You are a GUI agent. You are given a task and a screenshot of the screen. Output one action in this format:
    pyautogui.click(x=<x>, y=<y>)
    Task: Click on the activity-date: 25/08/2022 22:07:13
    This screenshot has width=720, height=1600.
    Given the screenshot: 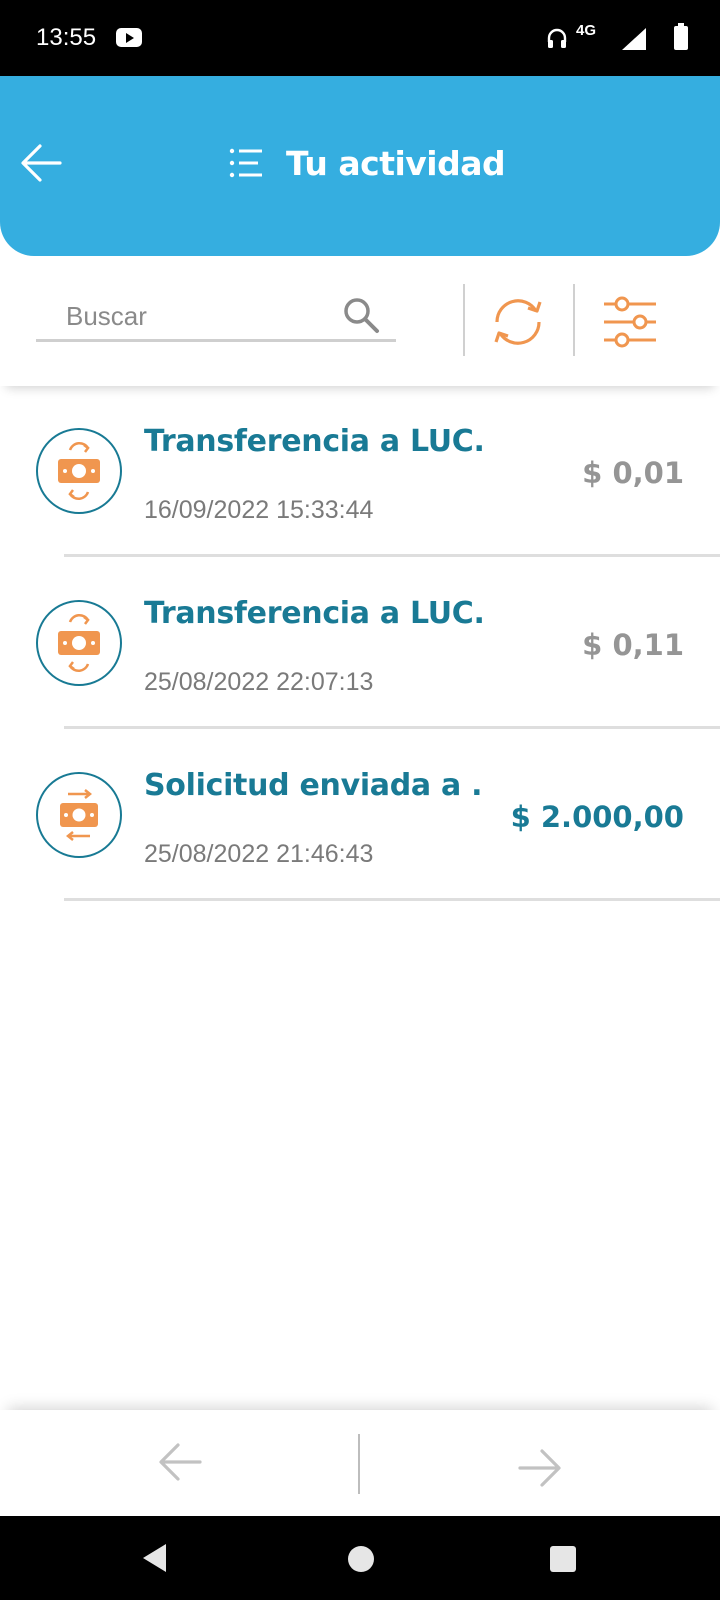 What is the action you would take?
    pyautogui.click(x=259, y=682)
    